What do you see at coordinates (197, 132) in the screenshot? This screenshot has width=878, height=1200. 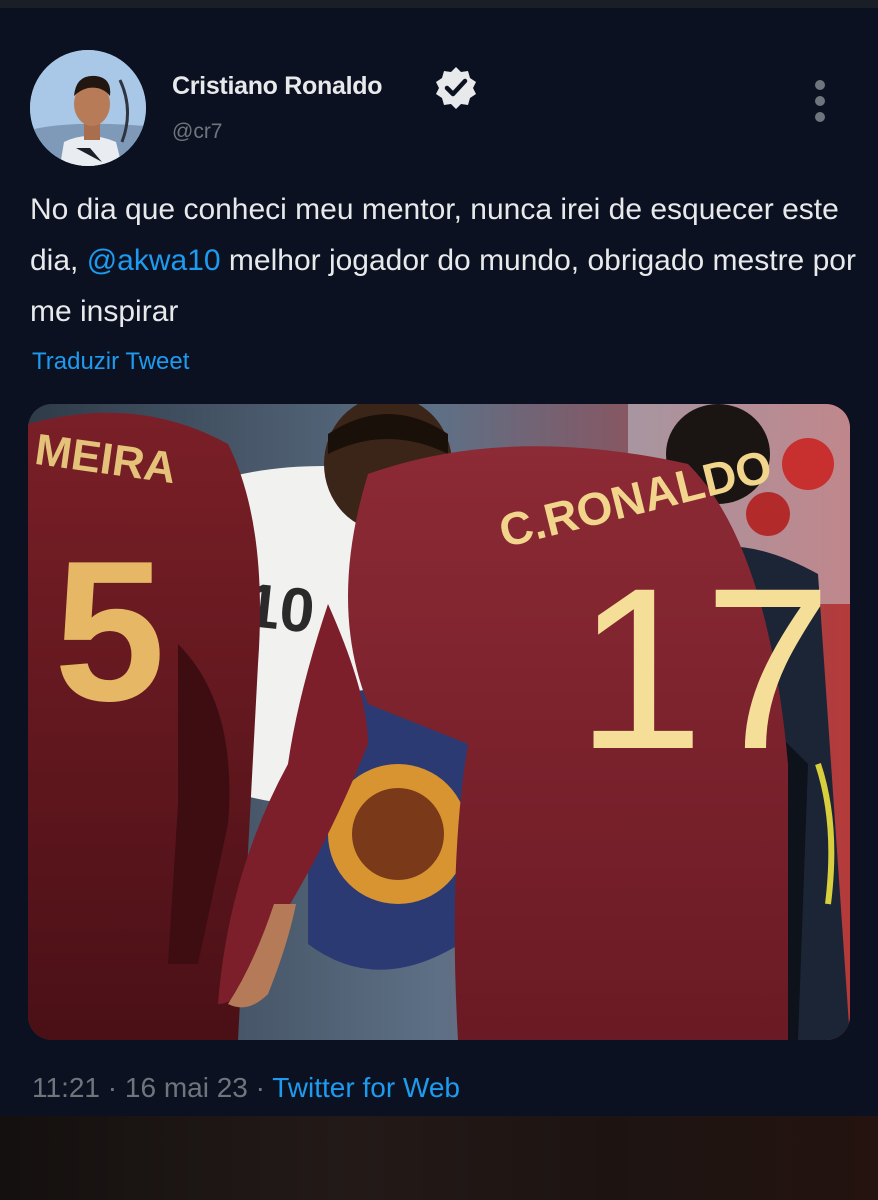 I see `author-handle: @cr7` at bounding box center [197, 132].